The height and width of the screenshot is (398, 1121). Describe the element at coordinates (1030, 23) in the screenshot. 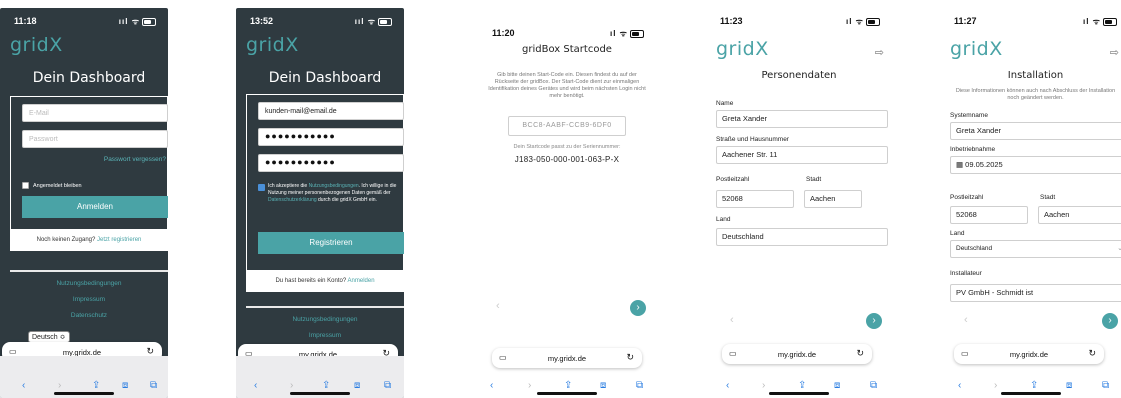

I see `status-bar: 11:27 ıl ᯤ` at that location.